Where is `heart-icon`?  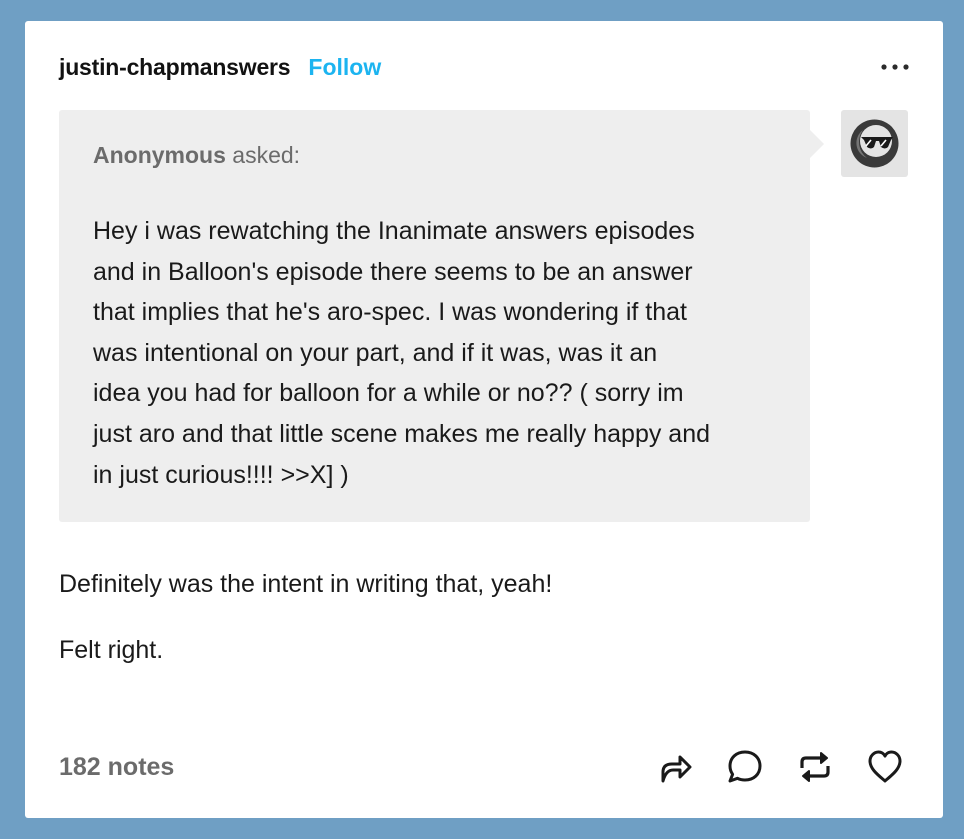
heart-icon is located at coordinates (885, 767).